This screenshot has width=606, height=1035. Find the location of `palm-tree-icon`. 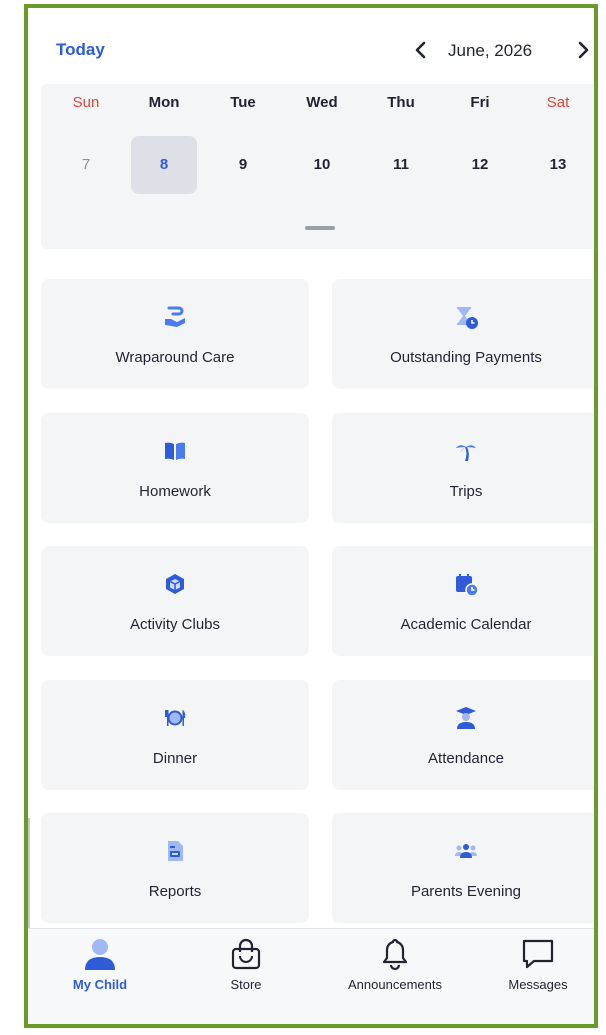

palm-tree-icon is located at coordinates (466, 451).